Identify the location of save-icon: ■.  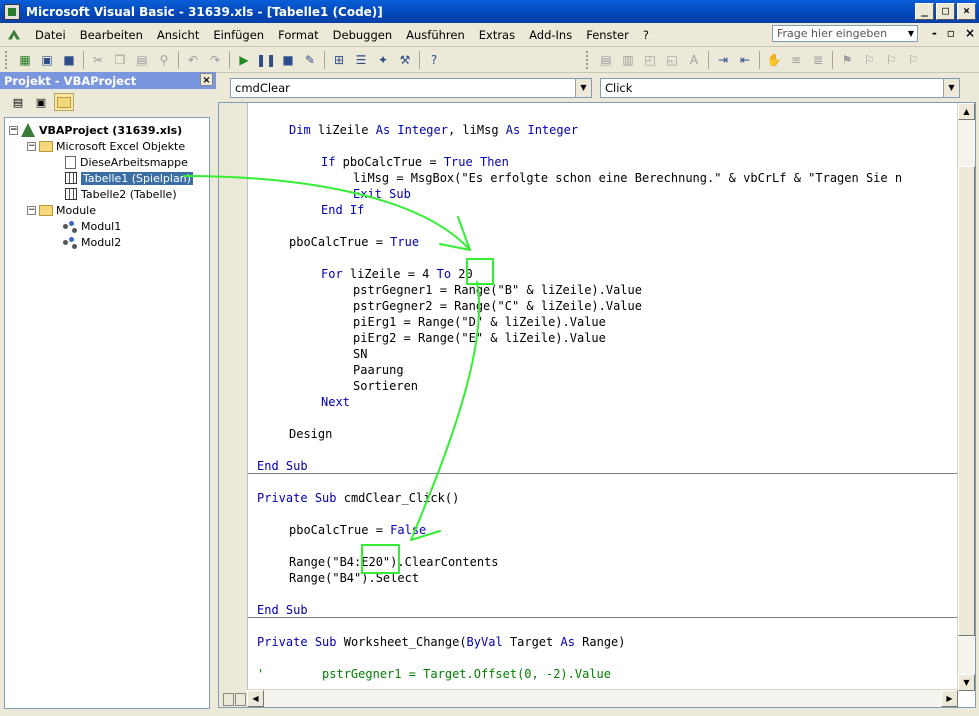
(69, 60).